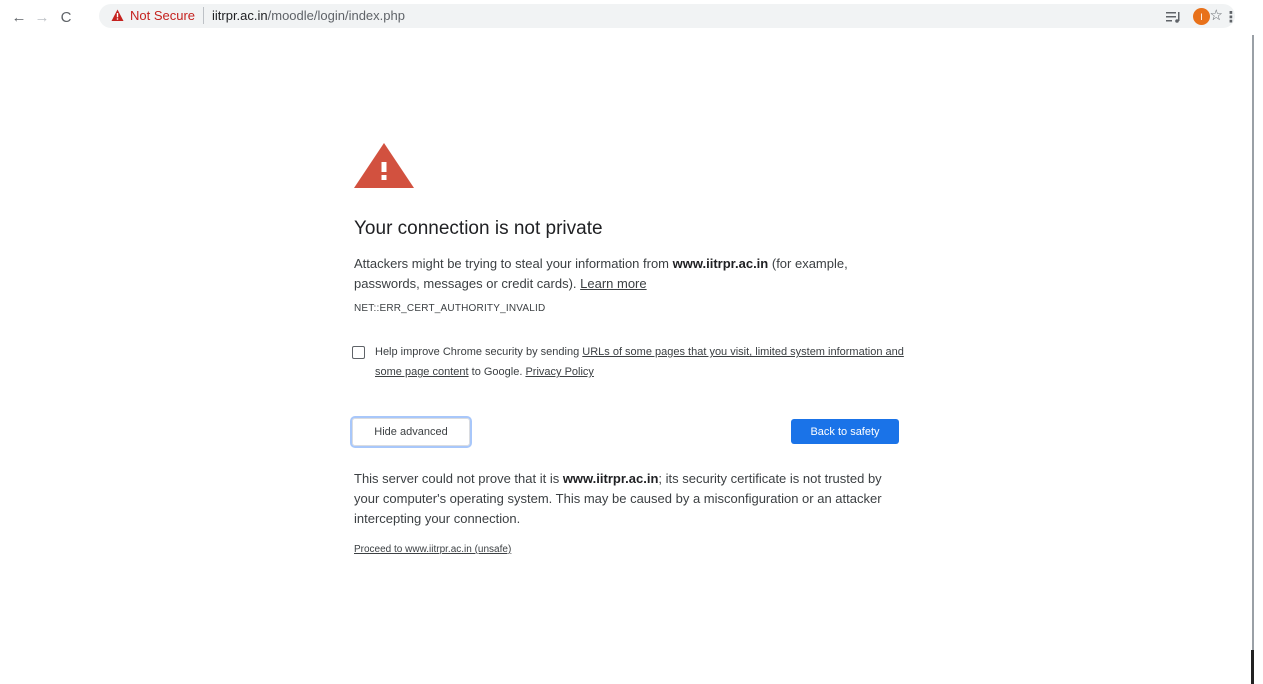 The width and height of the screenshot is (1263, 684). I want to click on optin-text-start: Help improve Chrome security by sending, so click(479, 352).